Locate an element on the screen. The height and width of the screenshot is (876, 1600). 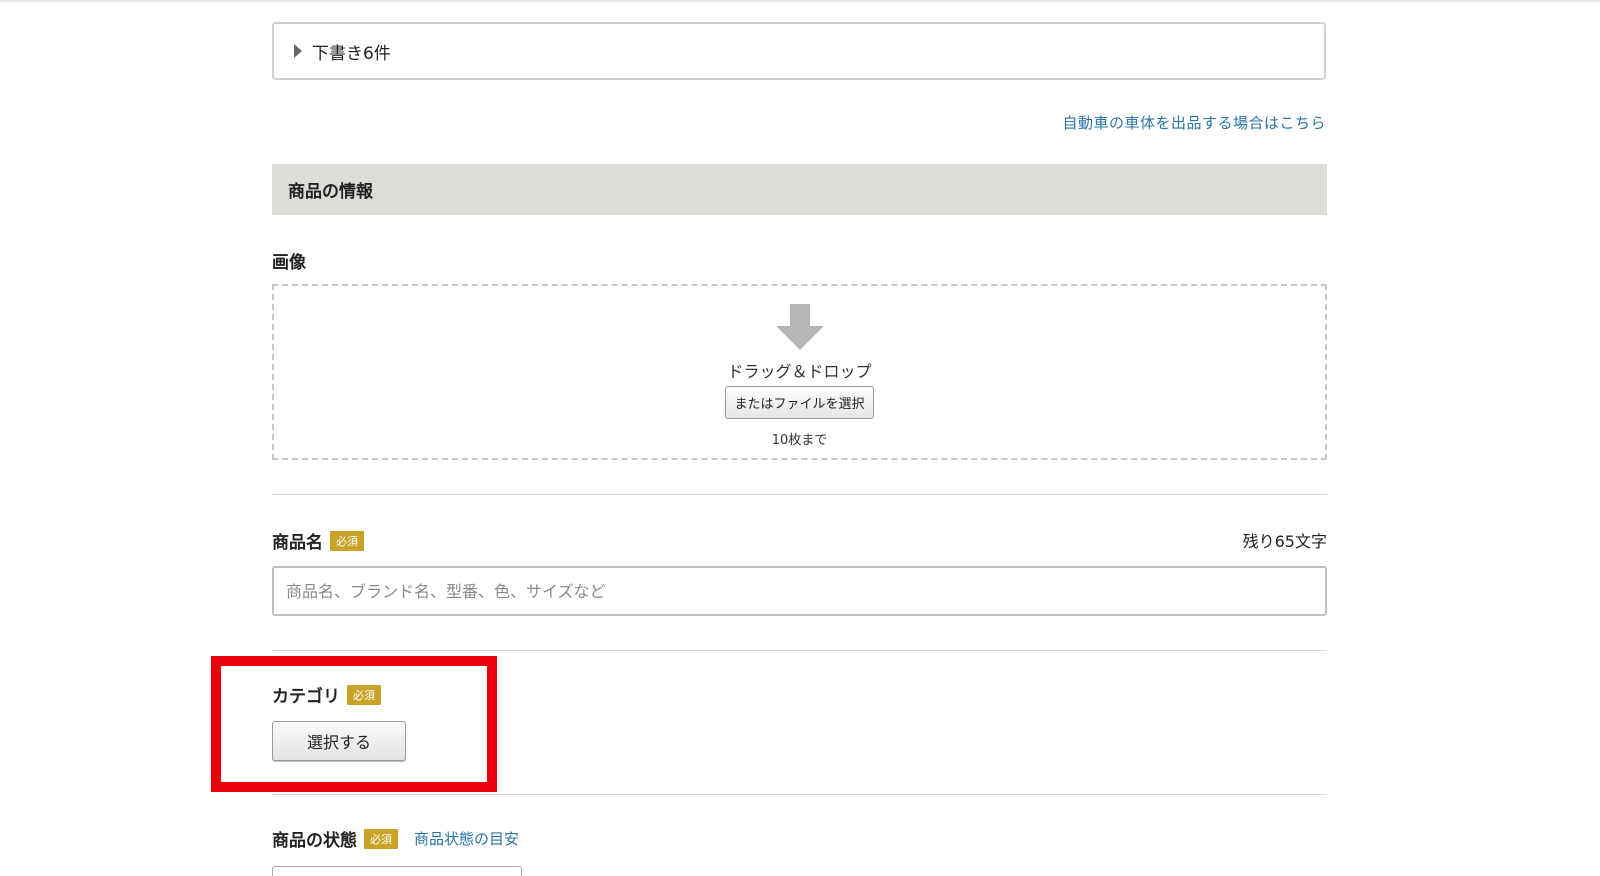
product-name-label: 商品名 必須 is located at coordinates (318, 540).